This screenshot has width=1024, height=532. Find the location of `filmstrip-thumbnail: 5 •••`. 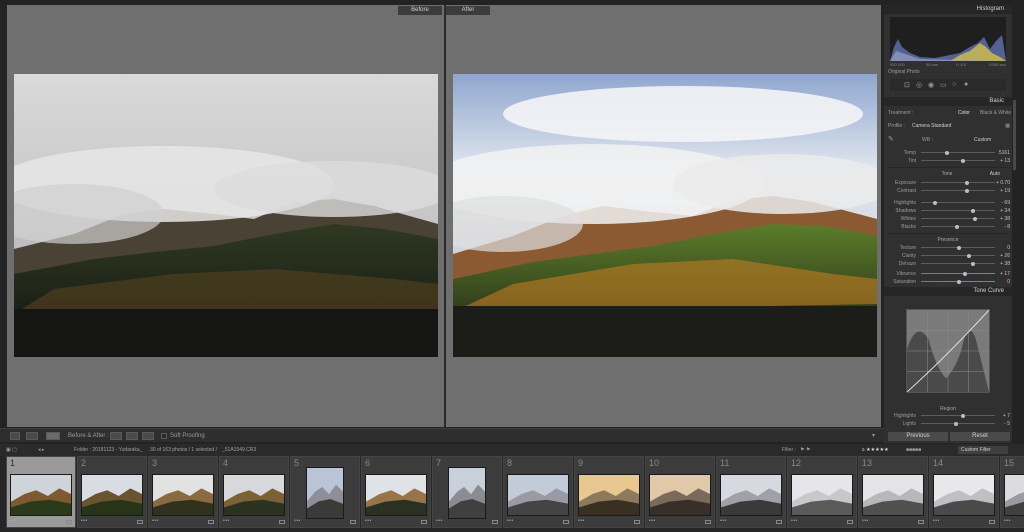

filmstrip-thumbnail: 5 ••• is located at coordinates (325, 492).